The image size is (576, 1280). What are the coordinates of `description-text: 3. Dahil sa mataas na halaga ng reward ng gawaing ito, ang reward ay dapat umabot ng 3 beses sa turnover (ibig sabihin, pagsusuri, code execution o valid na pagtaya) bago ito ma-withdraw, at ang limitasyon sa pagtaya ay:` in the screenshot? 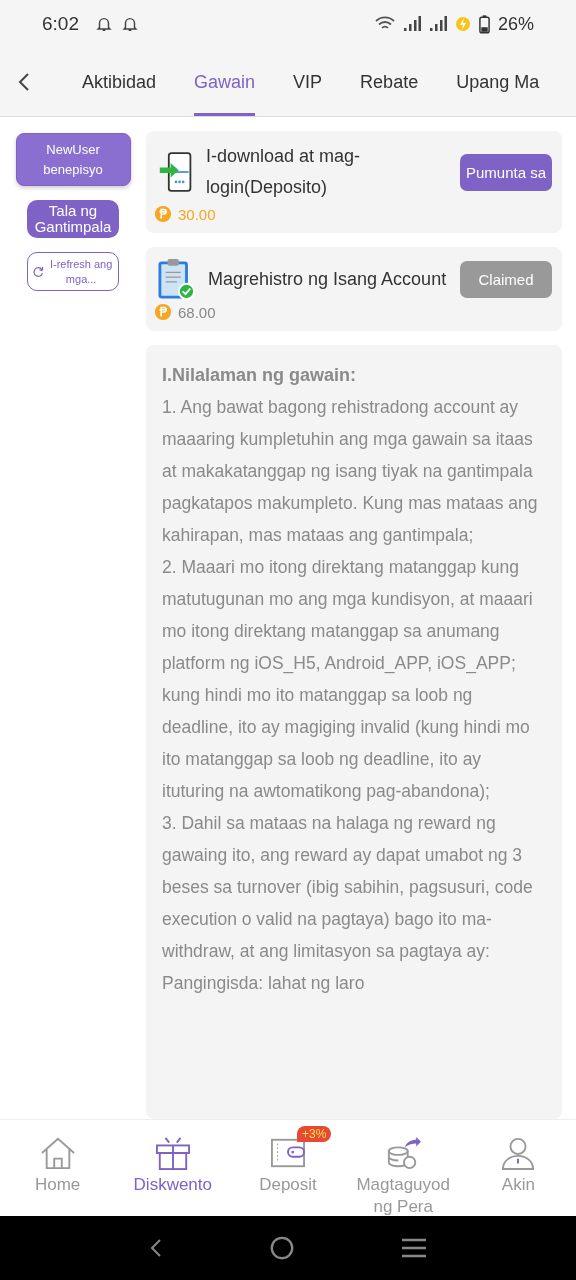 It's located at (348, 887).